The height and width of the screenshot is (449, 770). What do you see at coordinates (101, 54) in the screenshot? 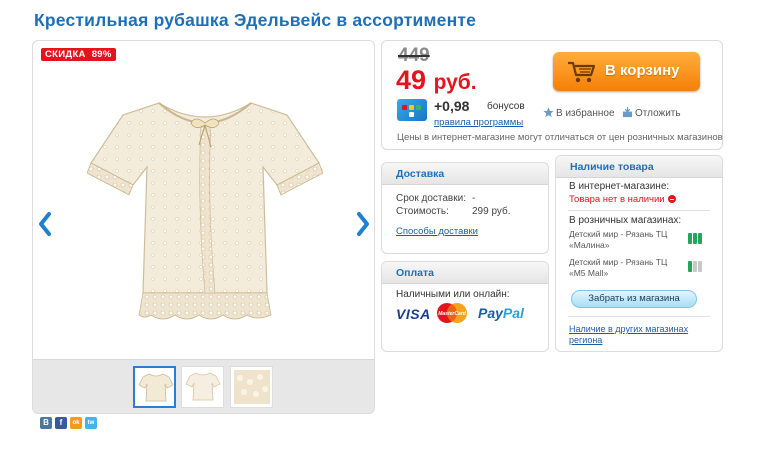
I see `discount-value: 89%` at bounding box center [101, 54].